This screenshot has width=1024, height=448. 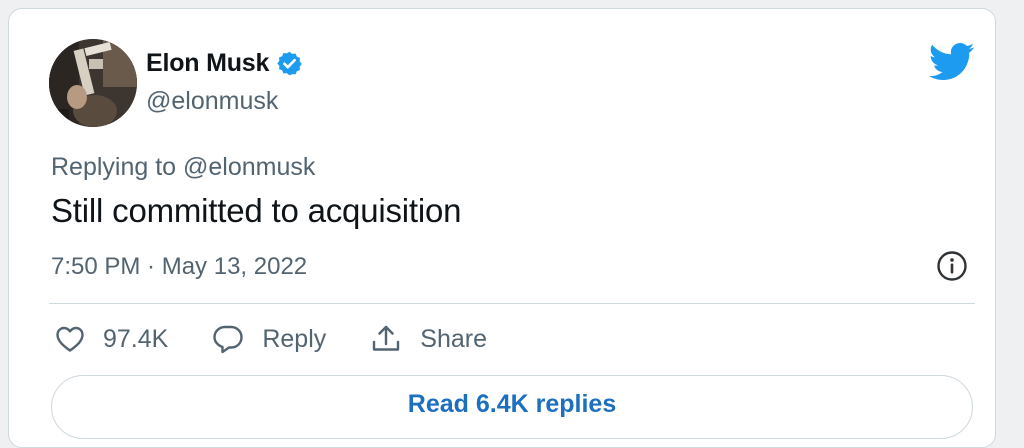 I want to click on twitter-bird-icon, so click(x=951, y=62).